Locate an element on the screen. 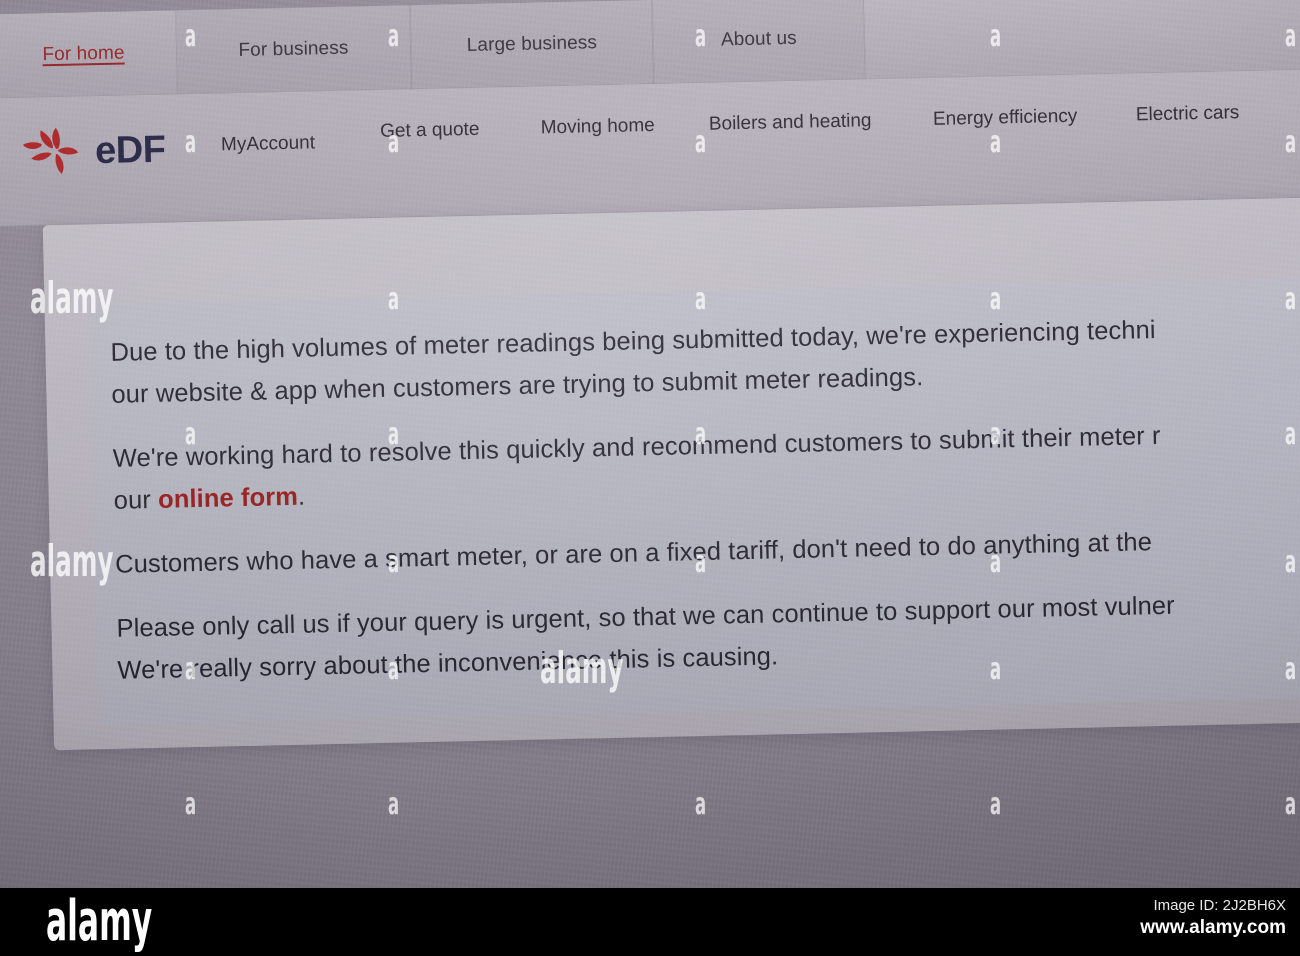 This screenshot has width=1300, height=956. top-tab-for-home: For home is located at coordinates (88, 54).